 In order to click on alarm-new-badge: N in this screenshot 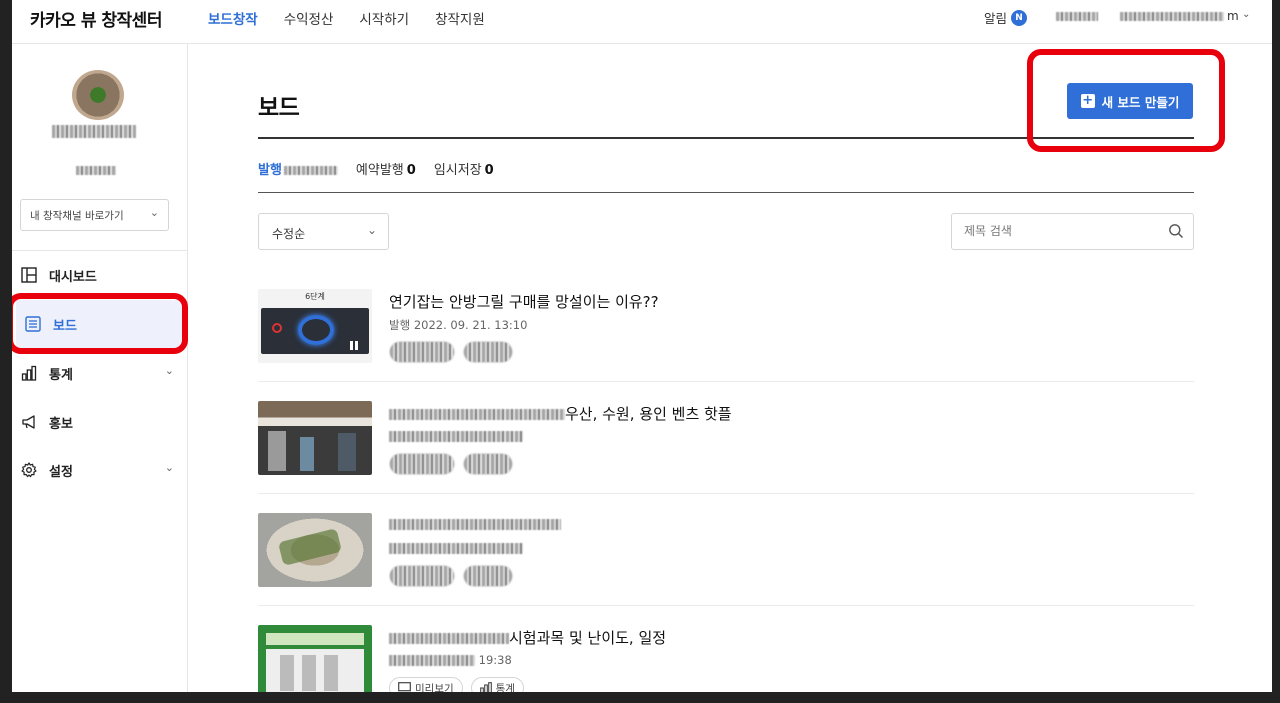, I will do `click(1019, 17)`.